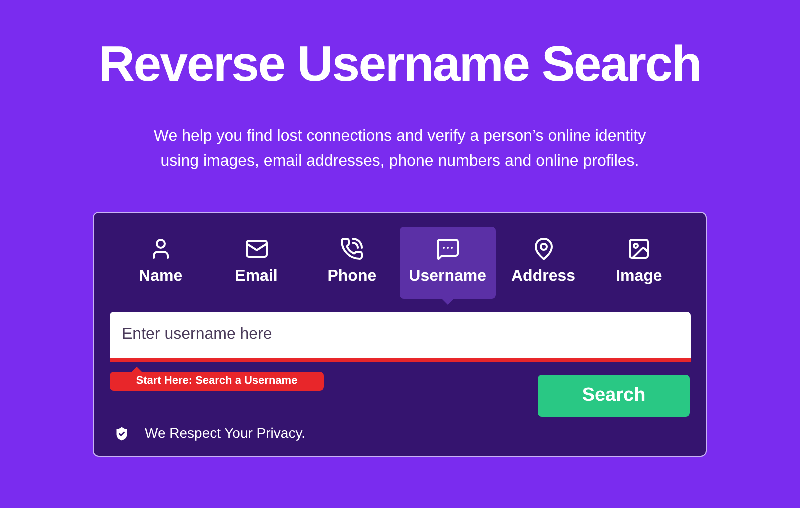  I want to click on privacy-note: We Respect Your Privacy., so click(225, 433).